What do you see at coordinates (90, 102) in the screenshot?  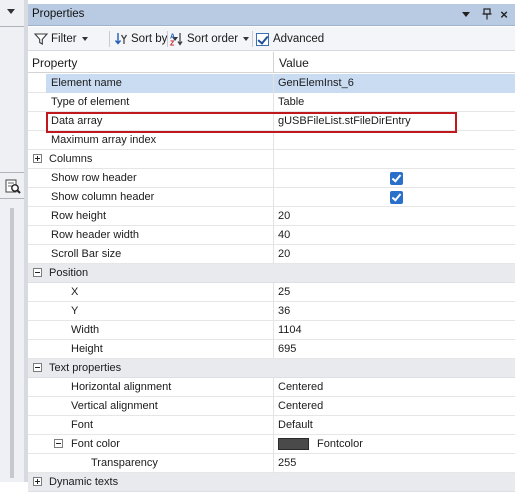 I see `property-label: Type of element` at bounding box center [90, 102].